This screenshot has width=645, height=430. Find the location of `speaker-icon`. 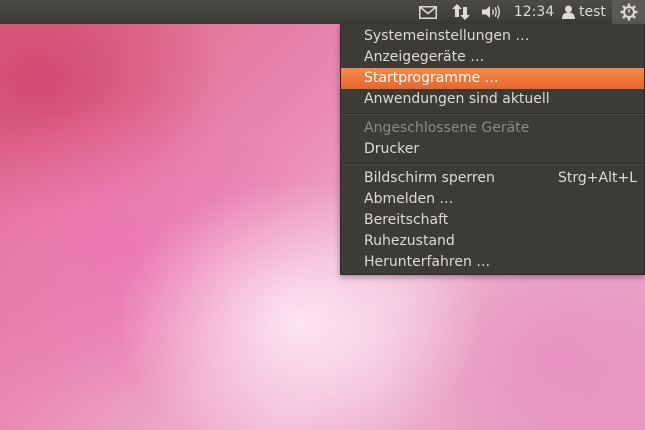

speaker-icon is located at coordinates (491, 12).